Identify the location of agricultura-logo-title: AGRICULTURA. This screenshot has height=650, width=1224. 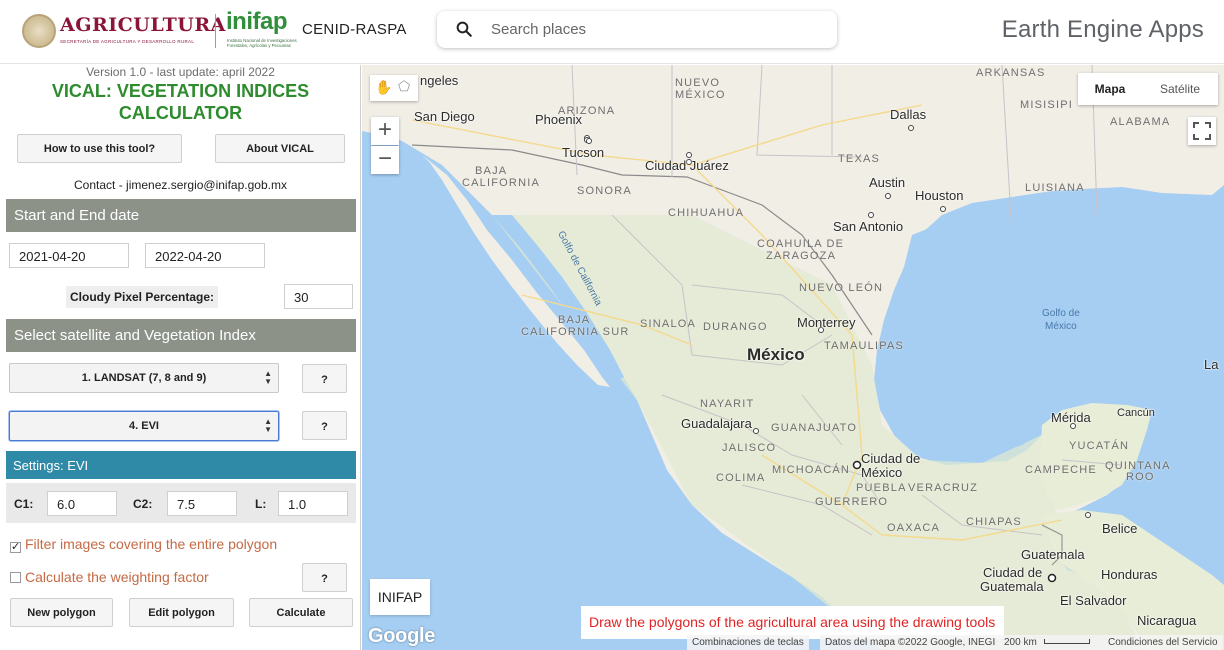
(143, 25).